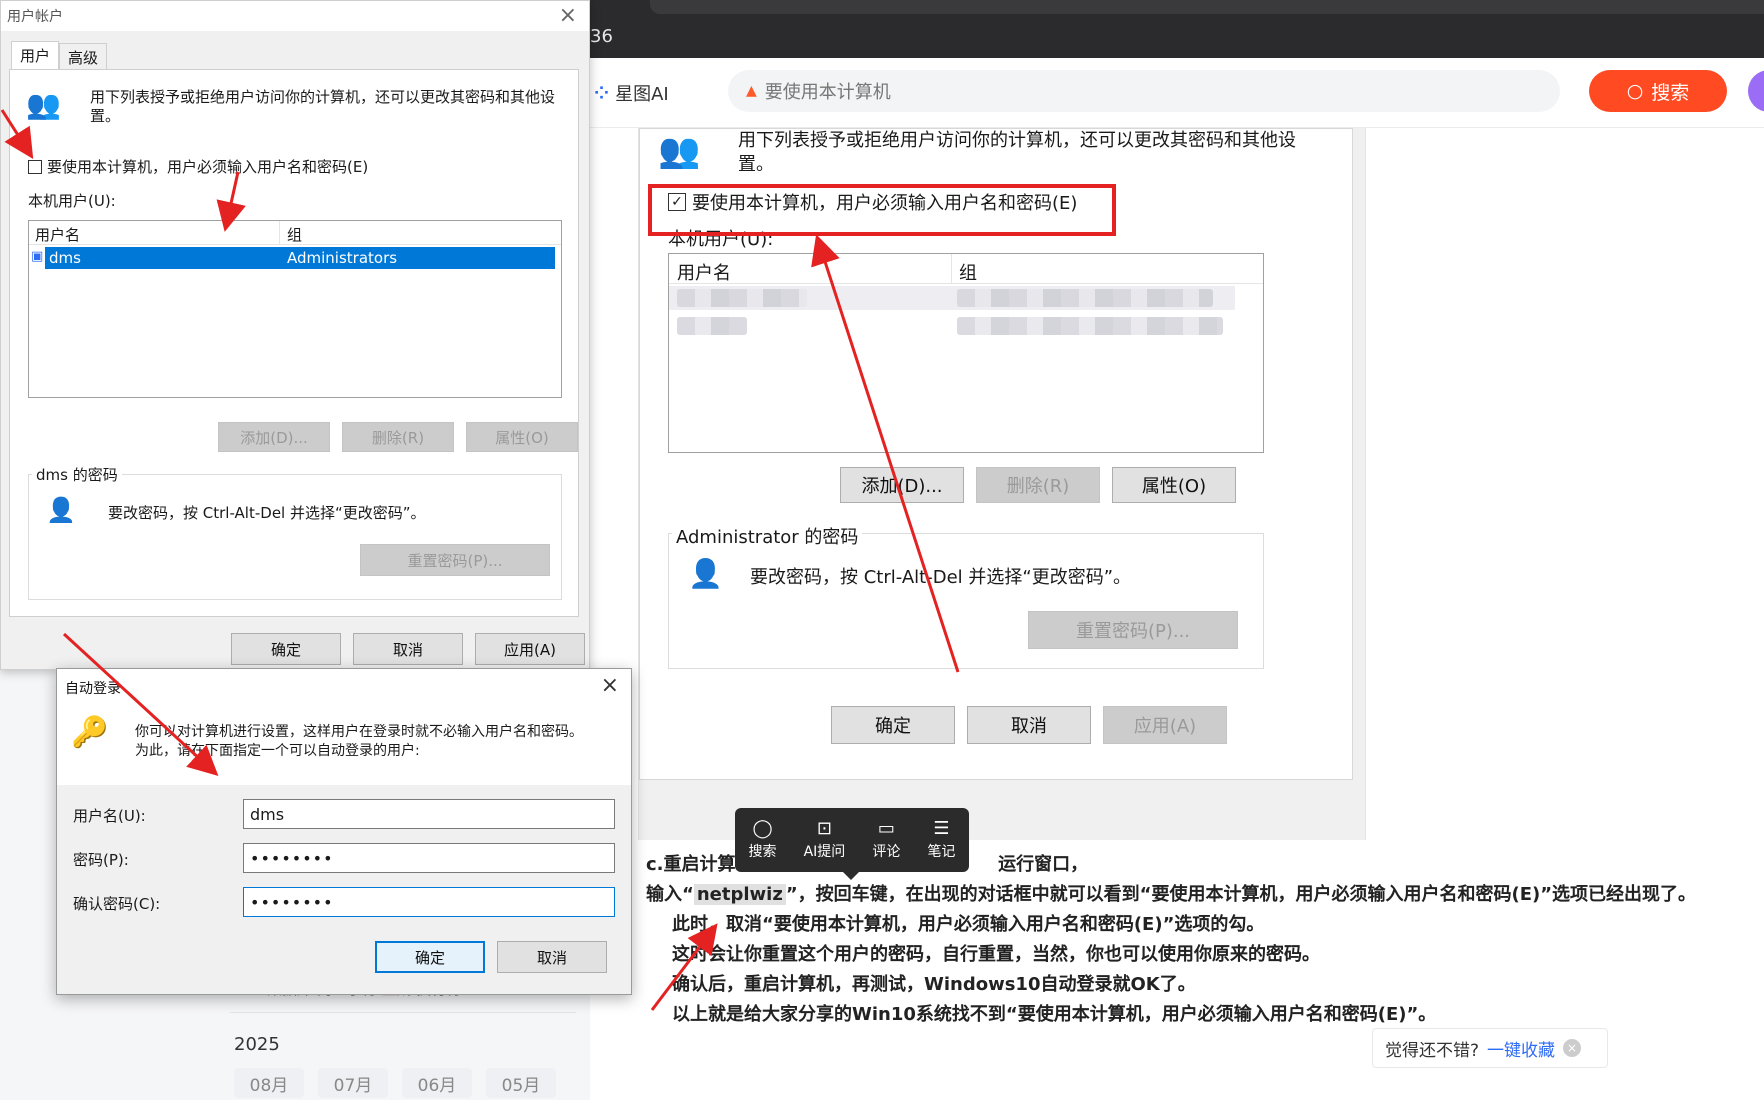  I want to click on logo-mark-icon: ⁘, so click(602, 93).